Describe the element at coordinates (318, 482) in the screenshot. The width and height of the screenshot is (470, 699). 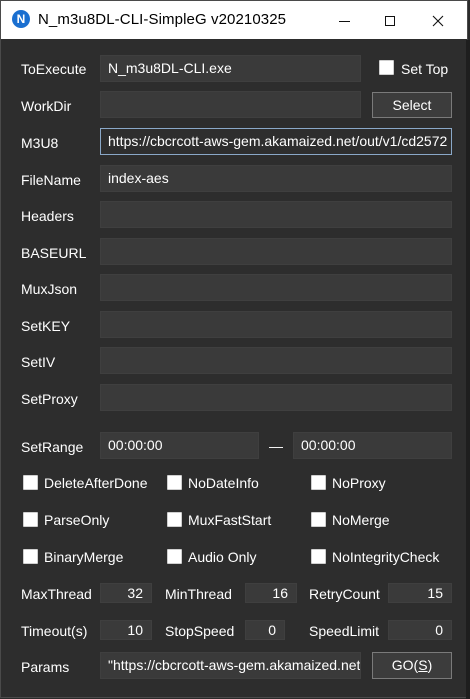
I see `no-proxy-checkbox` at that location.